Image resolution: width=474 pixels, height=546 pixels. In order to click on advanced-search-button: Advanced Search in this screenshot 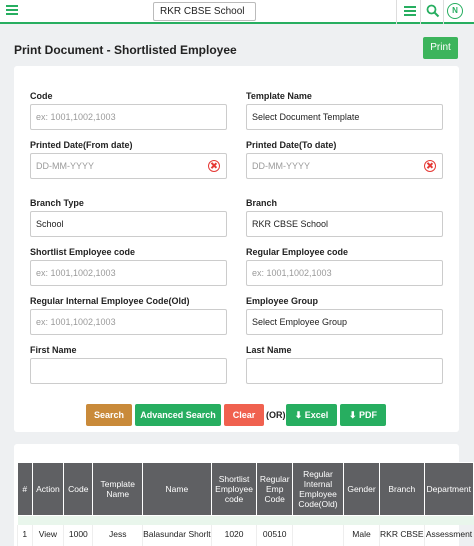, I will do `click(178, 415)`.